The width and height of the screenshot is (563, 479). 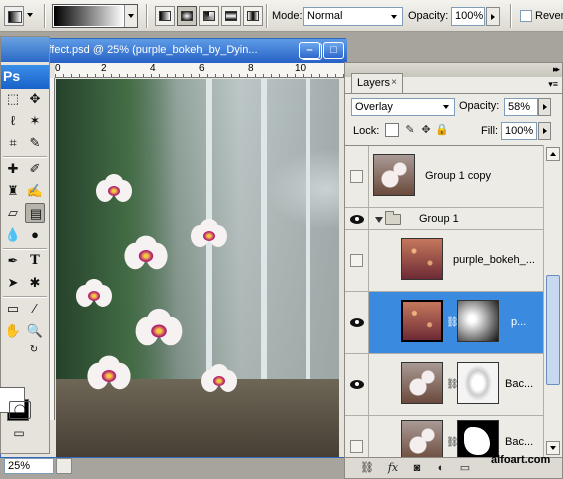 I want to click on layer-opacity-slider-button, so click(x=544, y=107).